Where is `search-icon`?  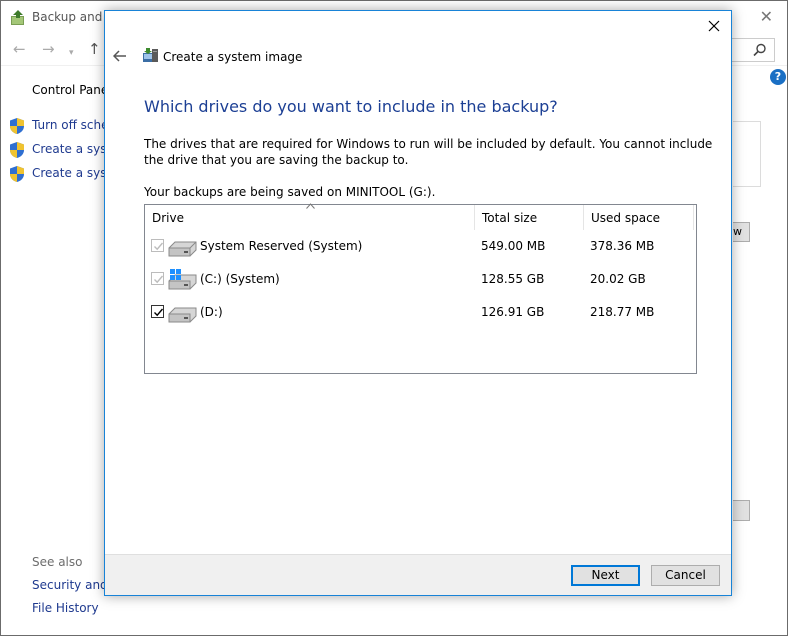 search-icon is located at coordinates (759, 50).